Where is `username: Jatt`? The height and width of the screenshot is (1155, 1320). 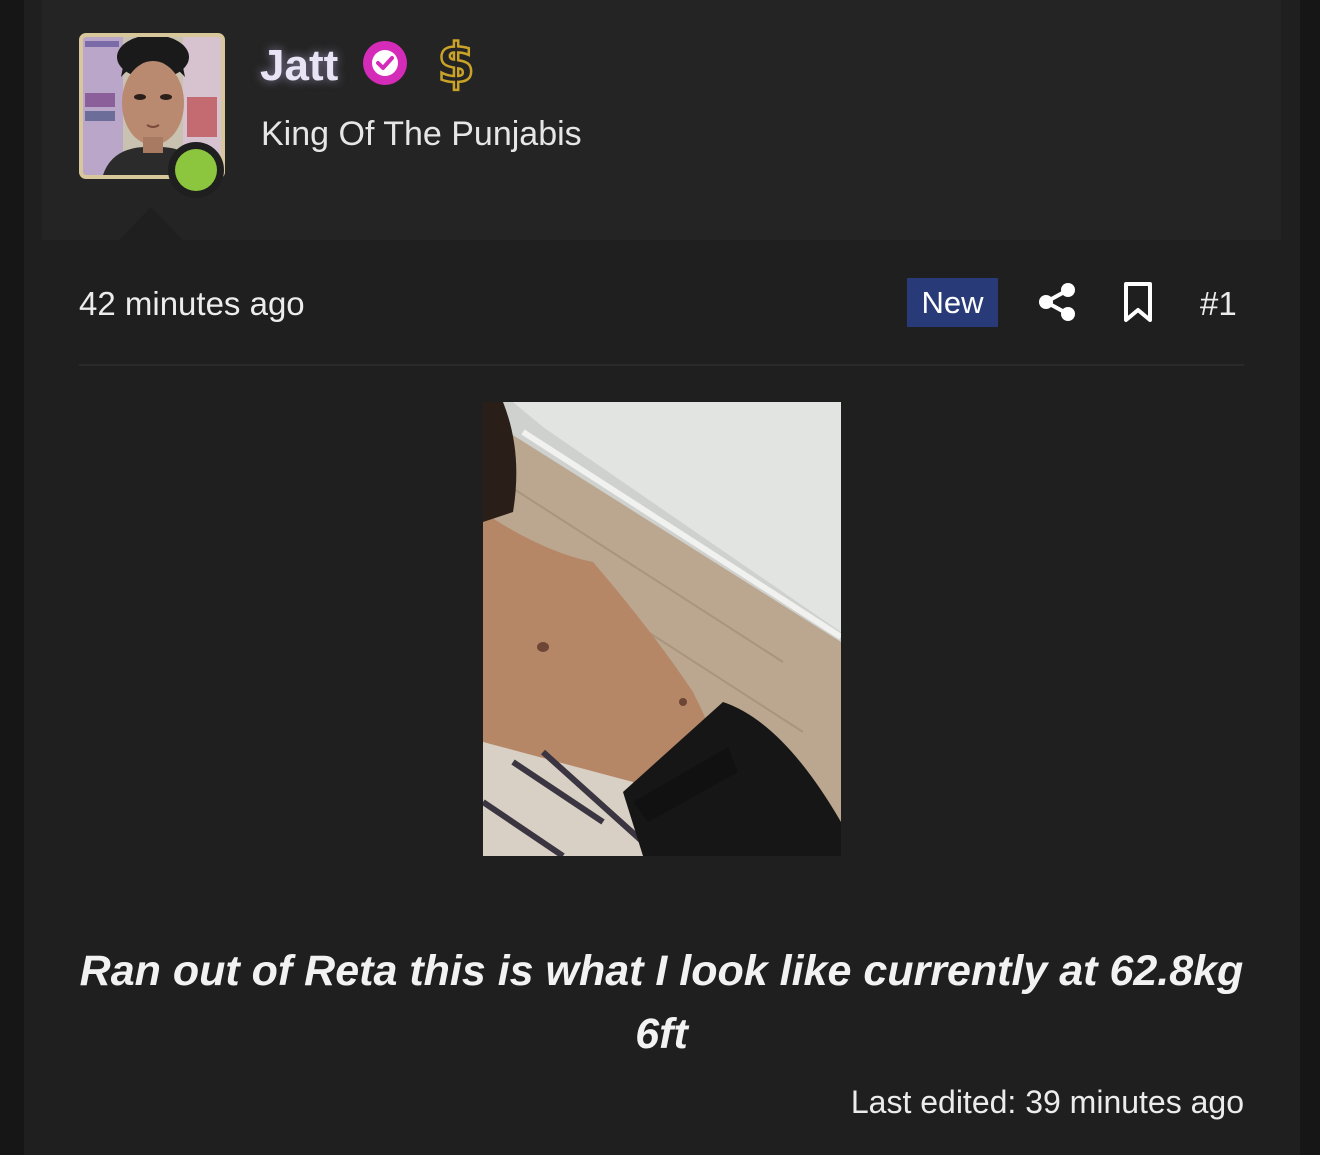
username: Jatt is located at coordinates (299, 66).